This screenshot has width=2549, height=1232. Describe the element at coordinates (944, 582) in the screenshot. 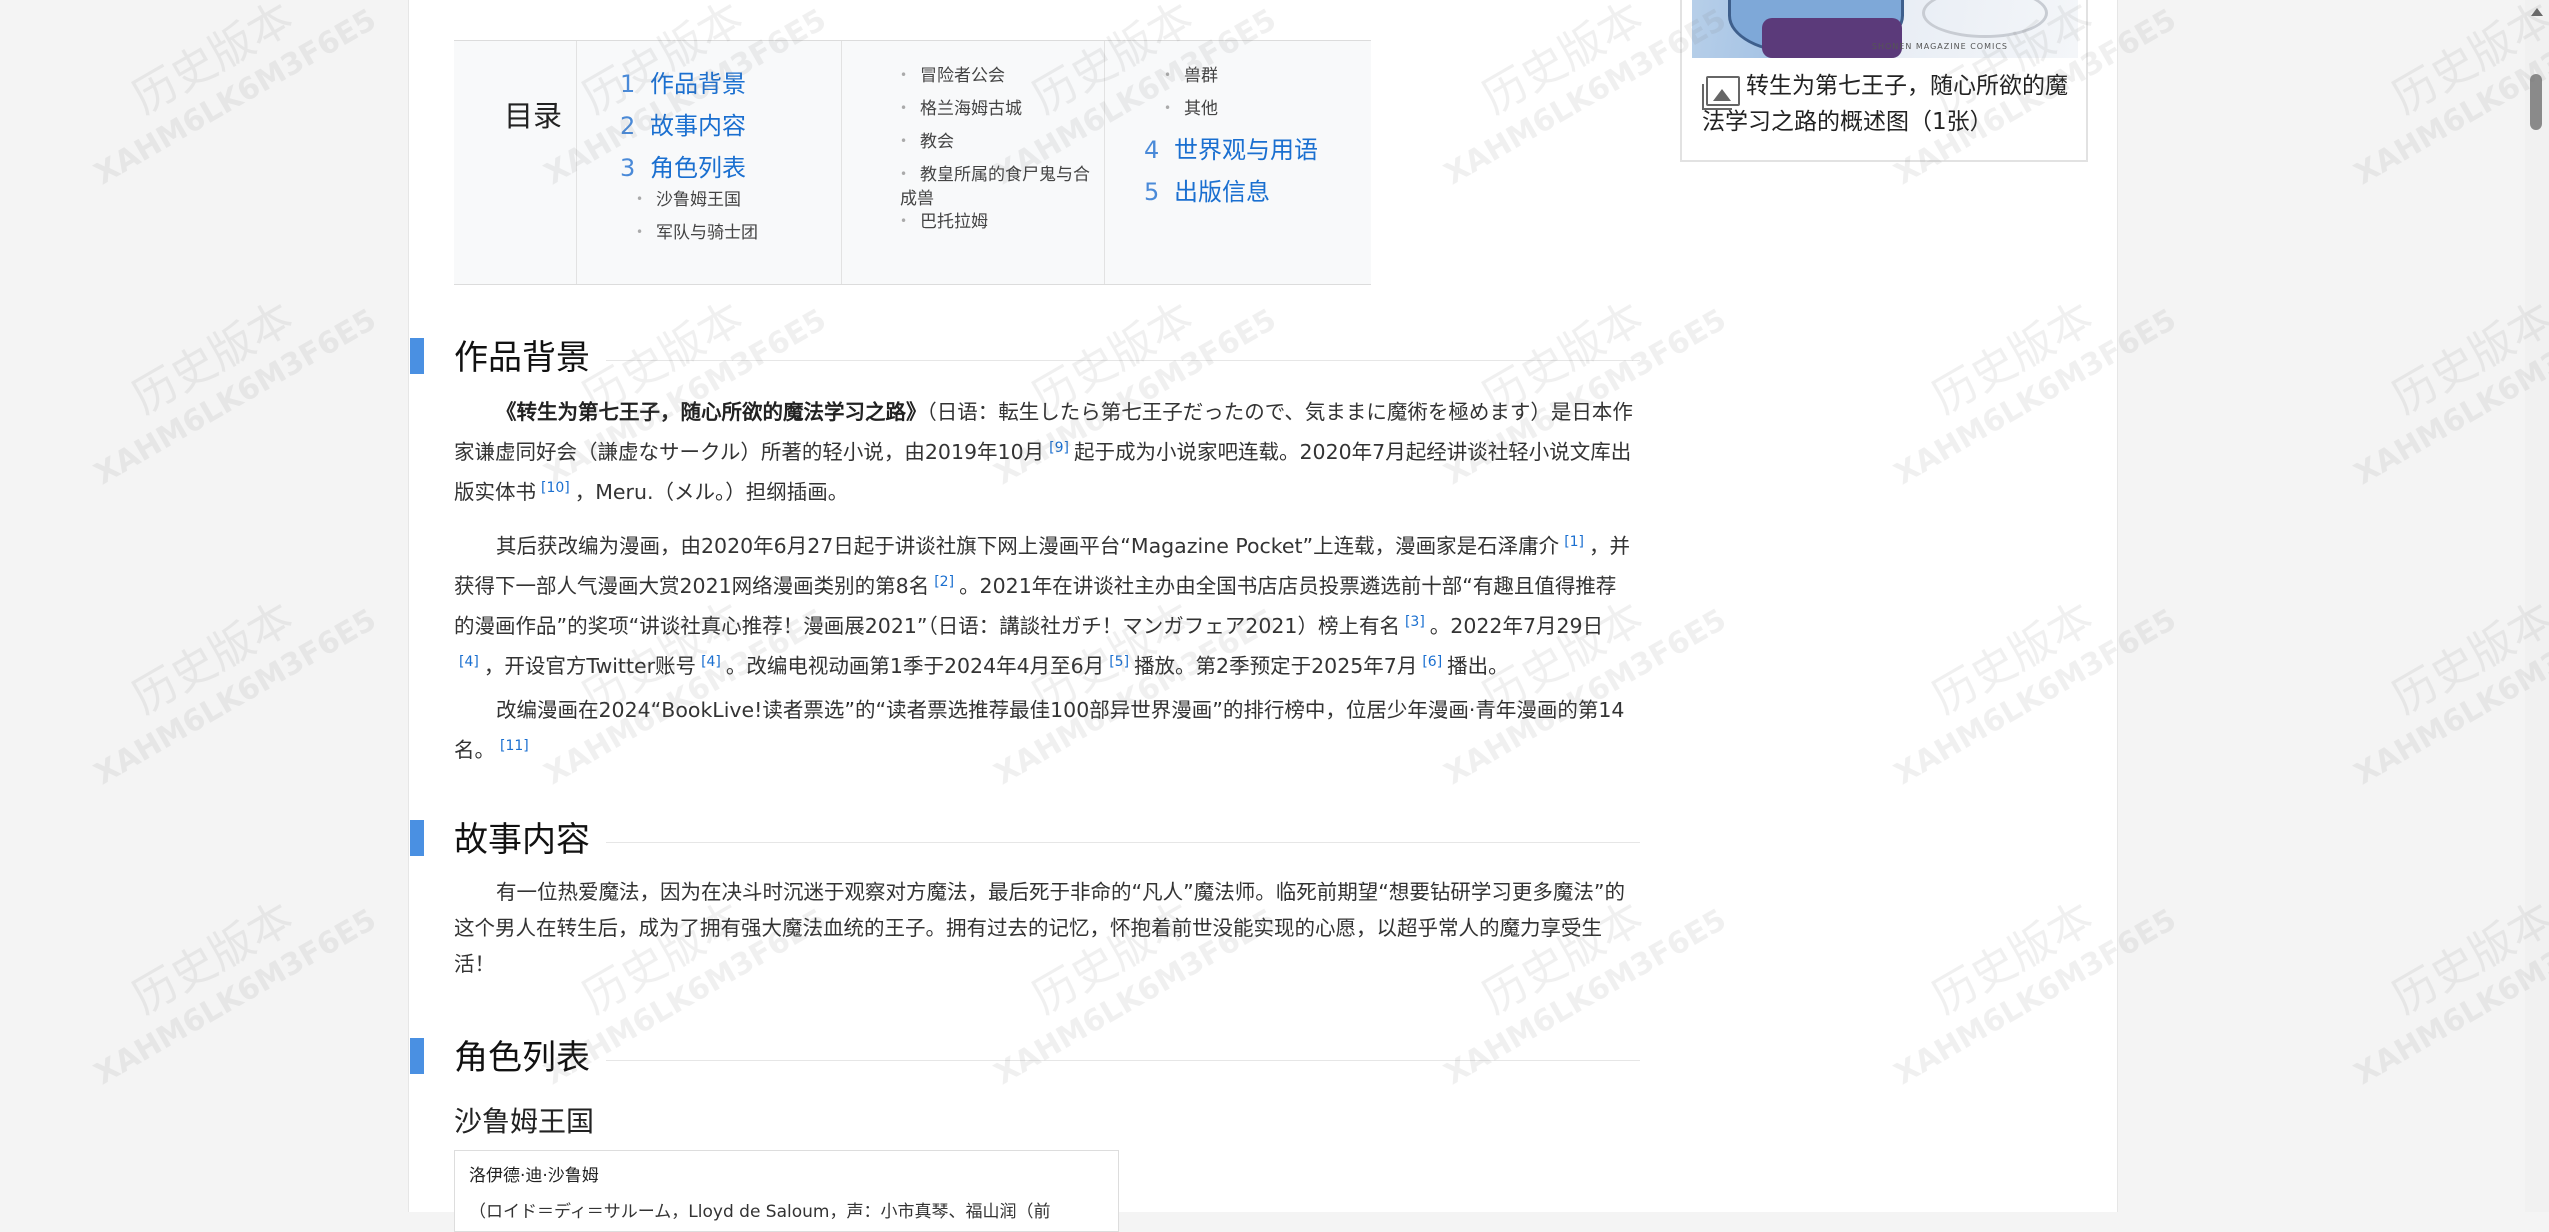

I see `reference-link: [2]` at that location.